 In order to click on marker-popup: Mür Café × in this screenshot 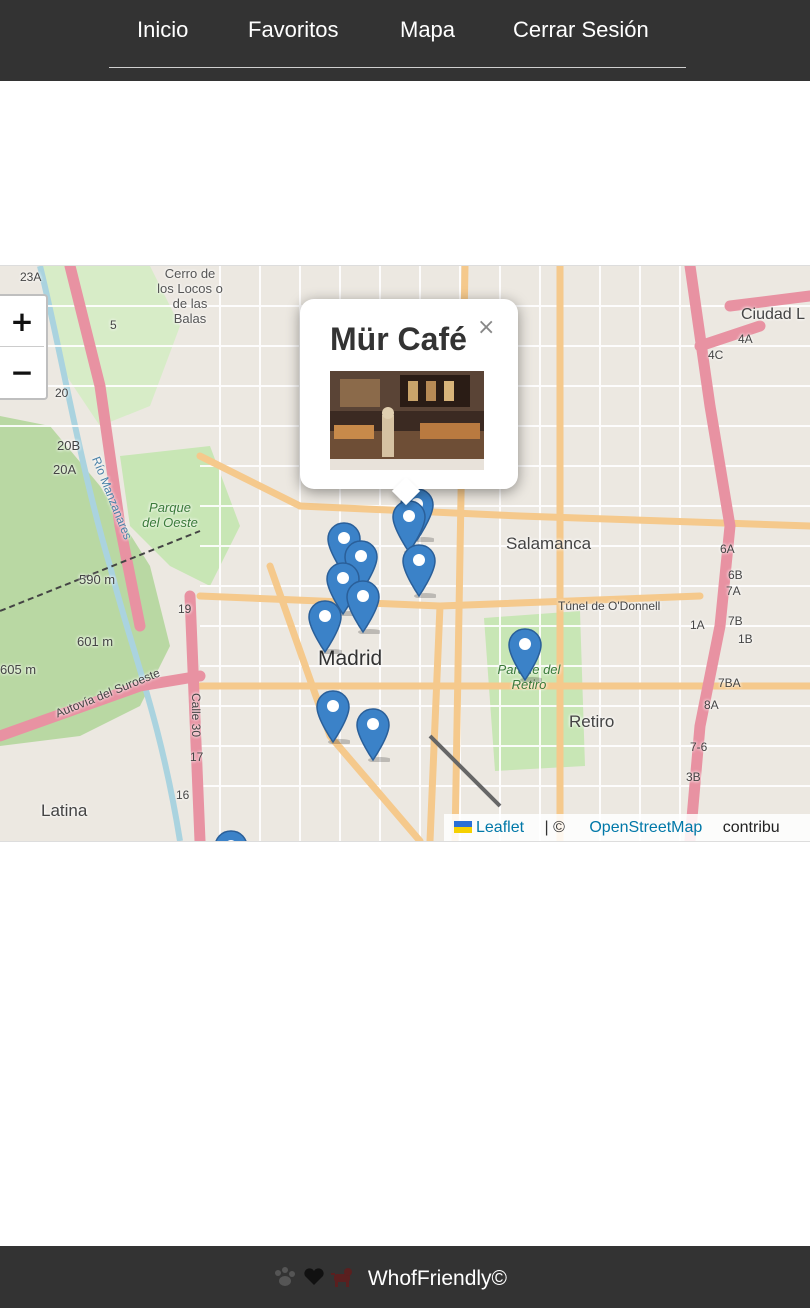, I will do `click(409, 402)`.